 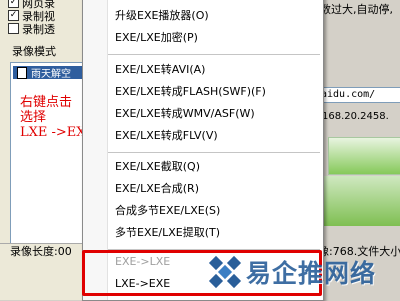 I want to click on menu-item-merge: EXE/LXE合成(R), so click(x=203, y=189).